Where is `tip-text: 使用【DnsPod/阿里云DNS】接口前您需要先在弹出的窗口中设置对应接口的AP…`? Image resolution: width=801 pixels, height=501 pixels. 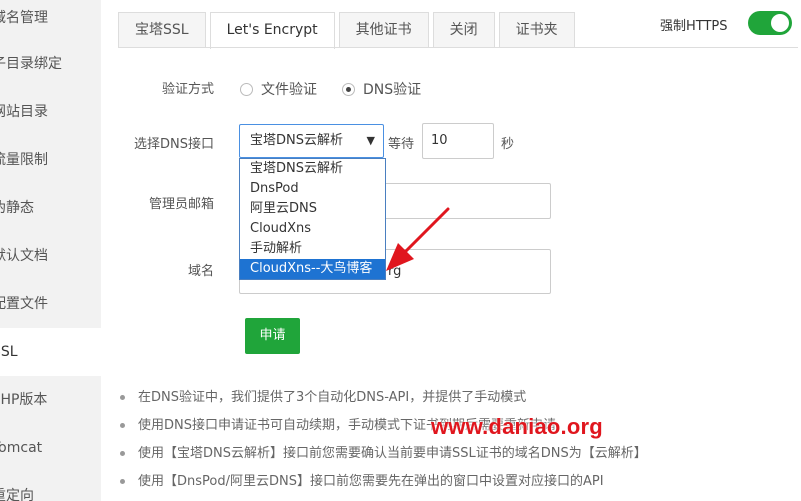
tip-text: 使用【DnsPod/阿里云DNS】接口前您需要先在弹出的窗口中设置对应接口的AP… is located at coordinates (371, 481).